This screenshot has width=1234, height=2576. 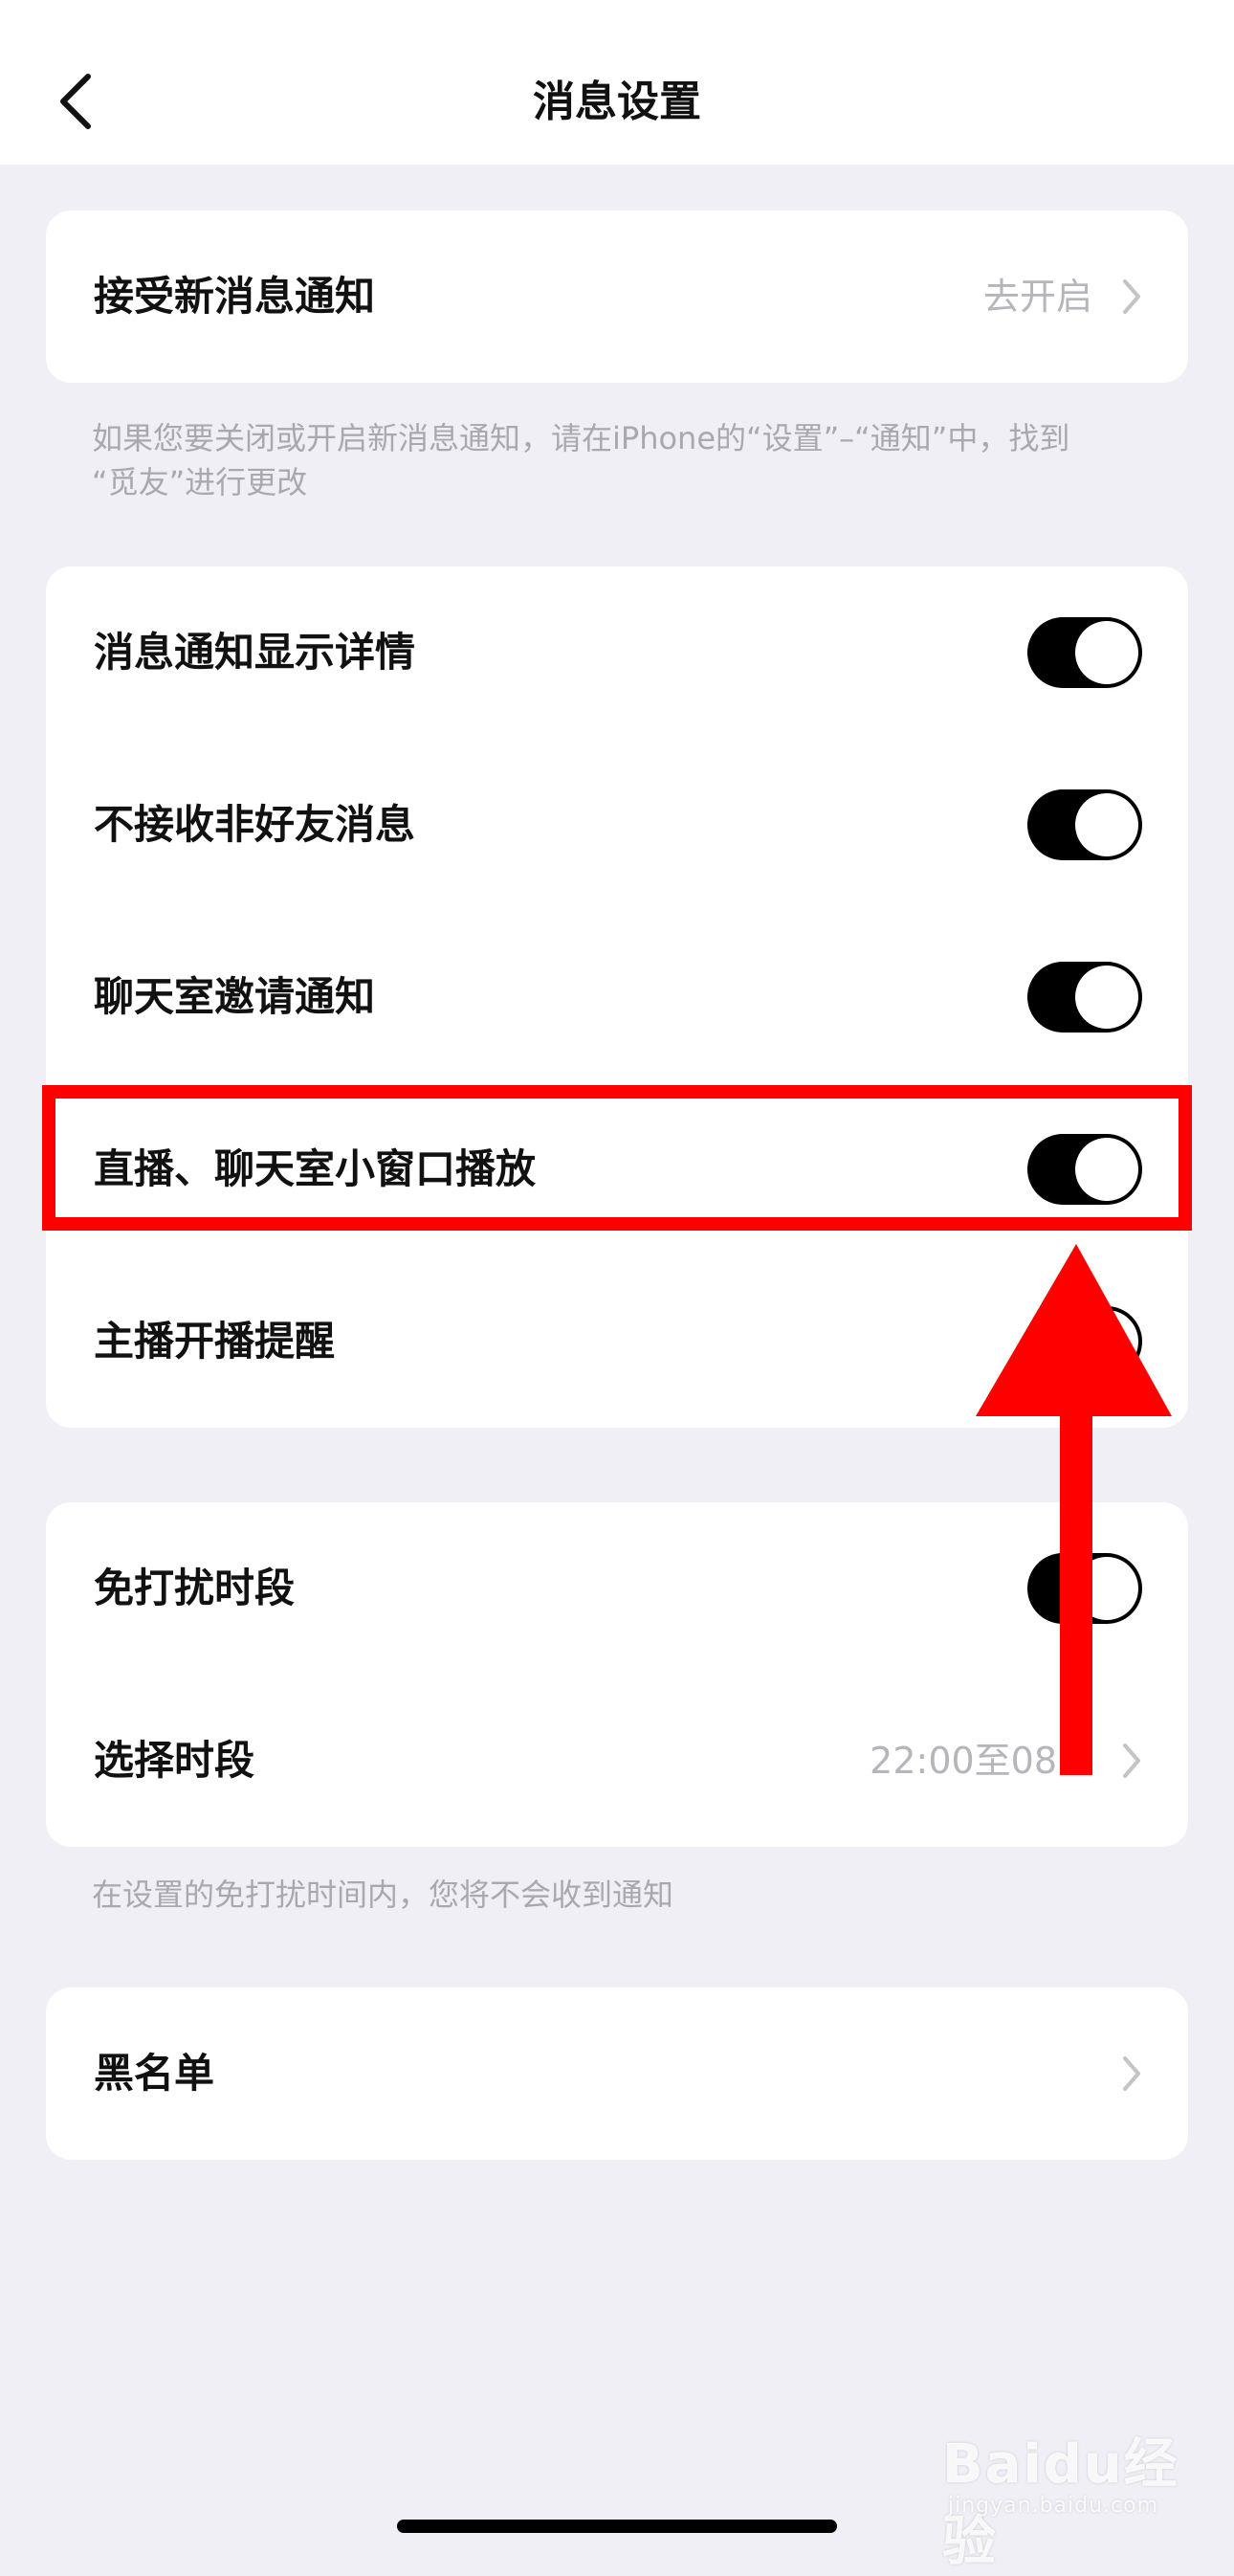 I want to click on toggle-switch-non-friends, so click(x=1084, y=824).